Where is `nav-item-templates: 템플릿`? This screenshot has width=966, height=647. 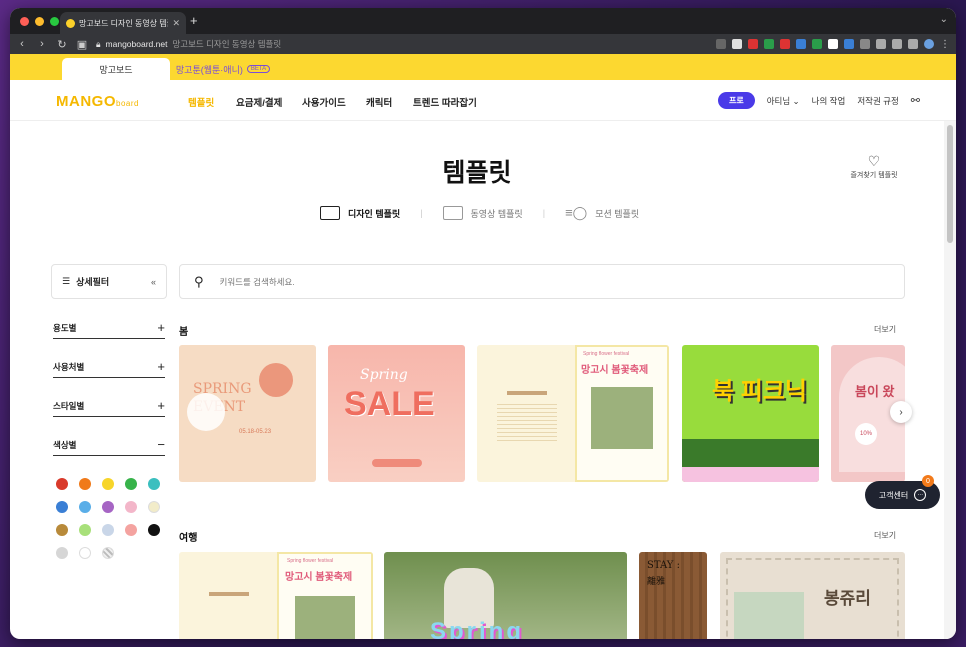
nav-item-templates: 템플릿 is located at coordinates (201, 102).